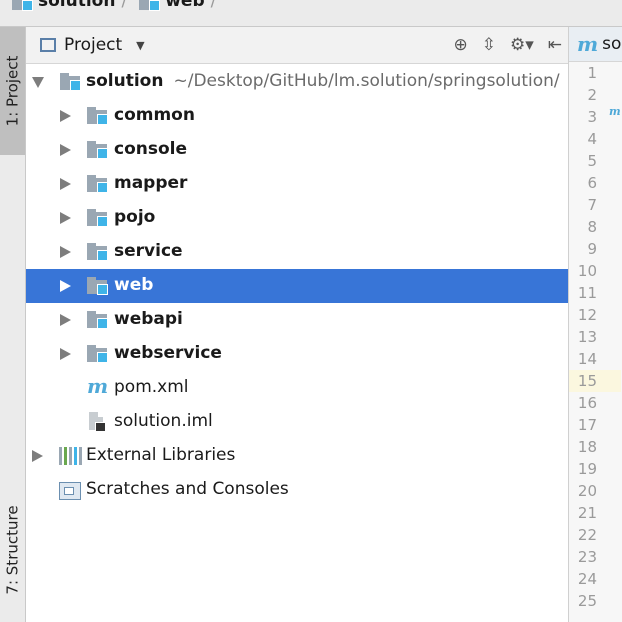 This screenshot has width=622, height=622. I want to click on line-number: 19, so click(587, 469).